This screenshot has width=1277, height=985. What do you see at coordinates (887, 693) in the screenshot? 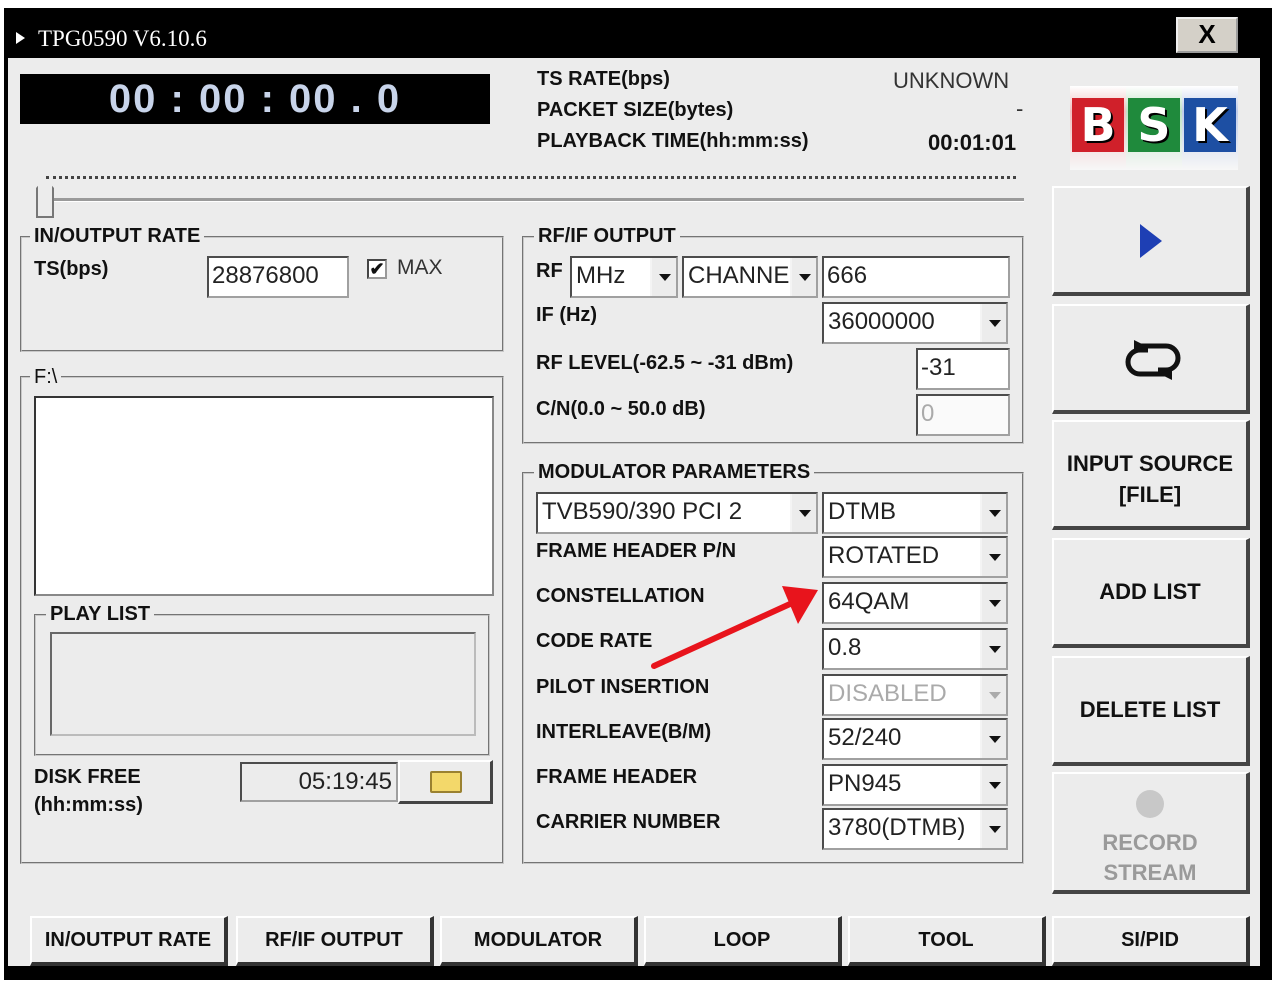
I see `pilot-insertion-value: DISABLED` at bounding box center [887, 693].